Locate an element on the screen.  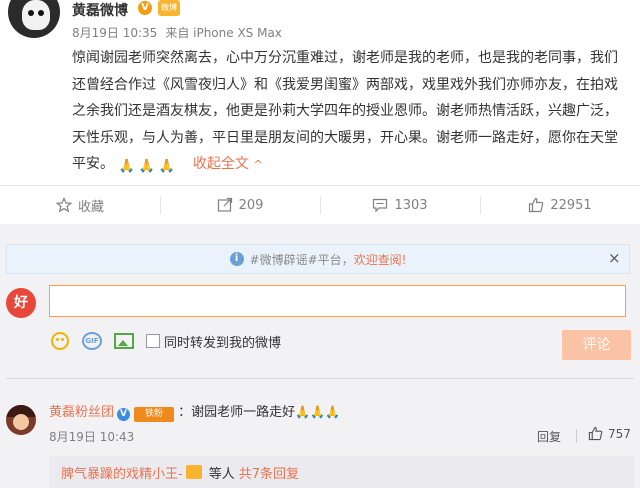
favorite-label: 收藏 is located at coordinates (90, 207).